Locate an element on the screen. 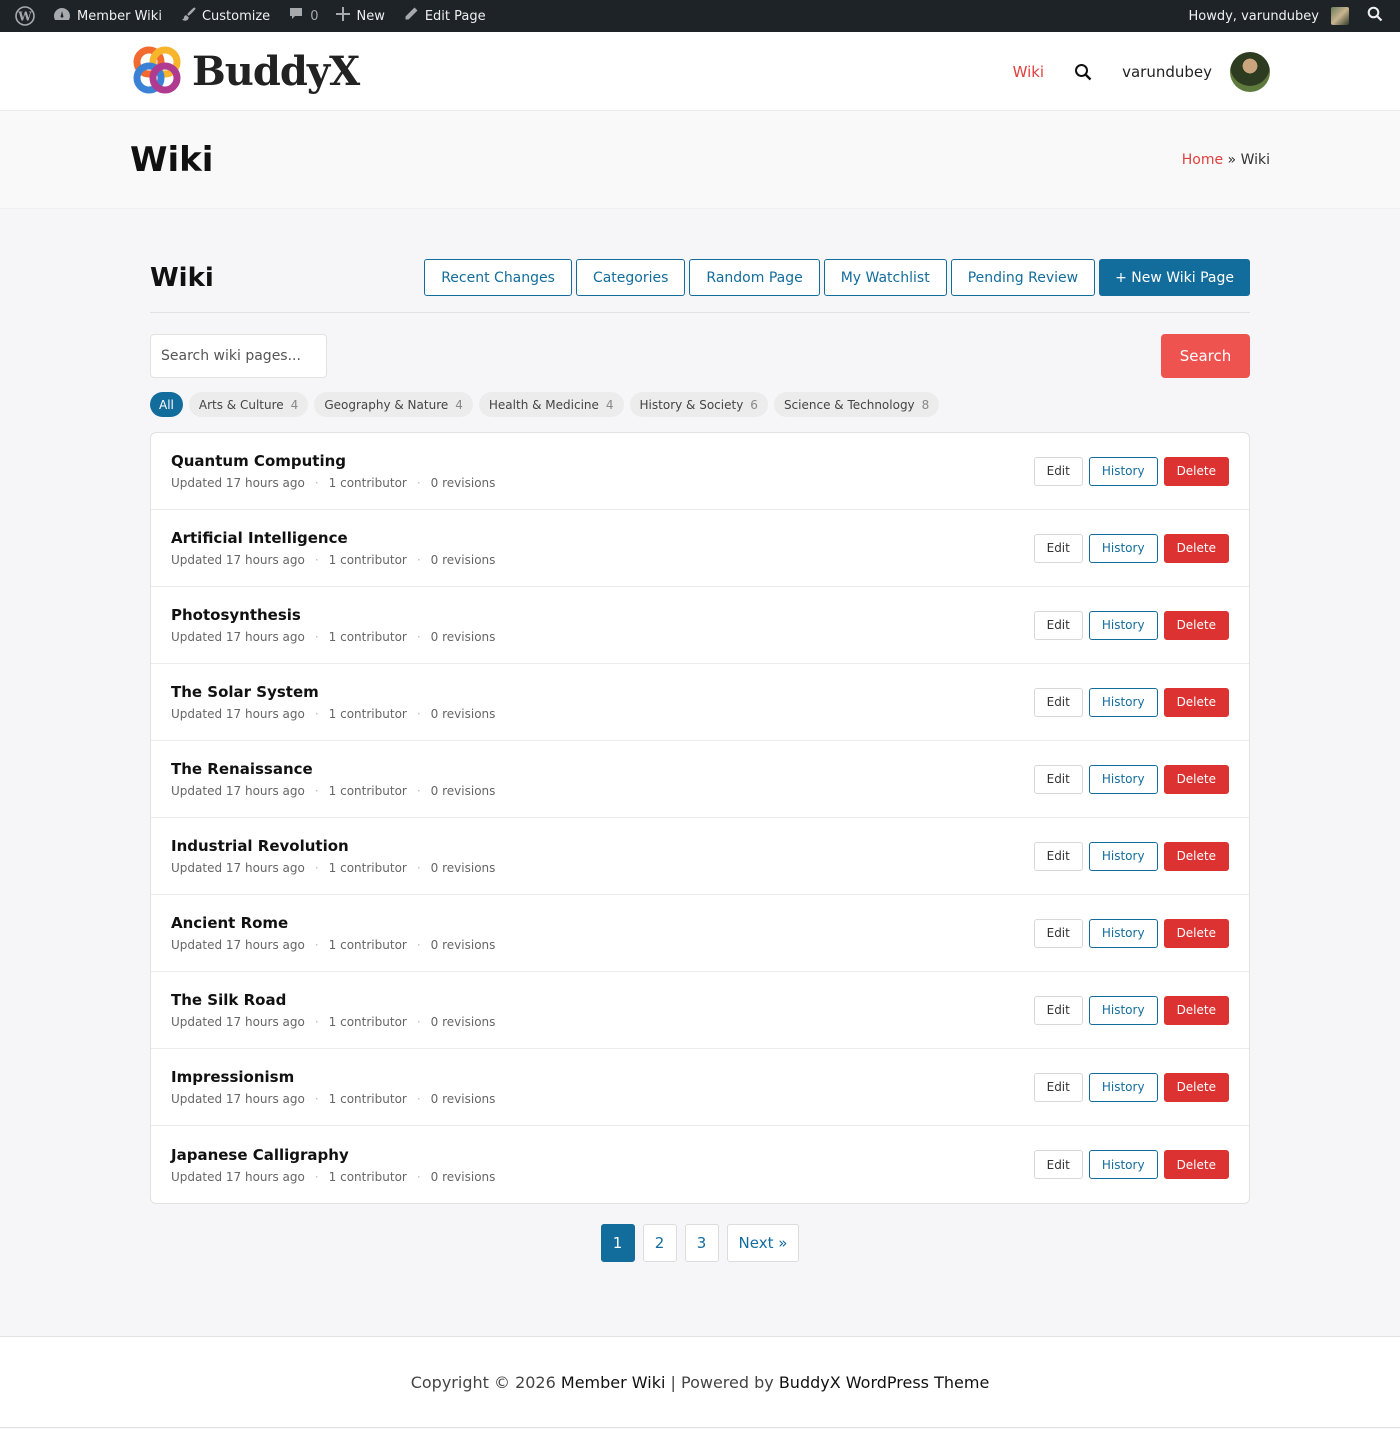 This screenshot has height=1429, width=1400. page-number-1: 1 is located at coordinates (617, 1243).